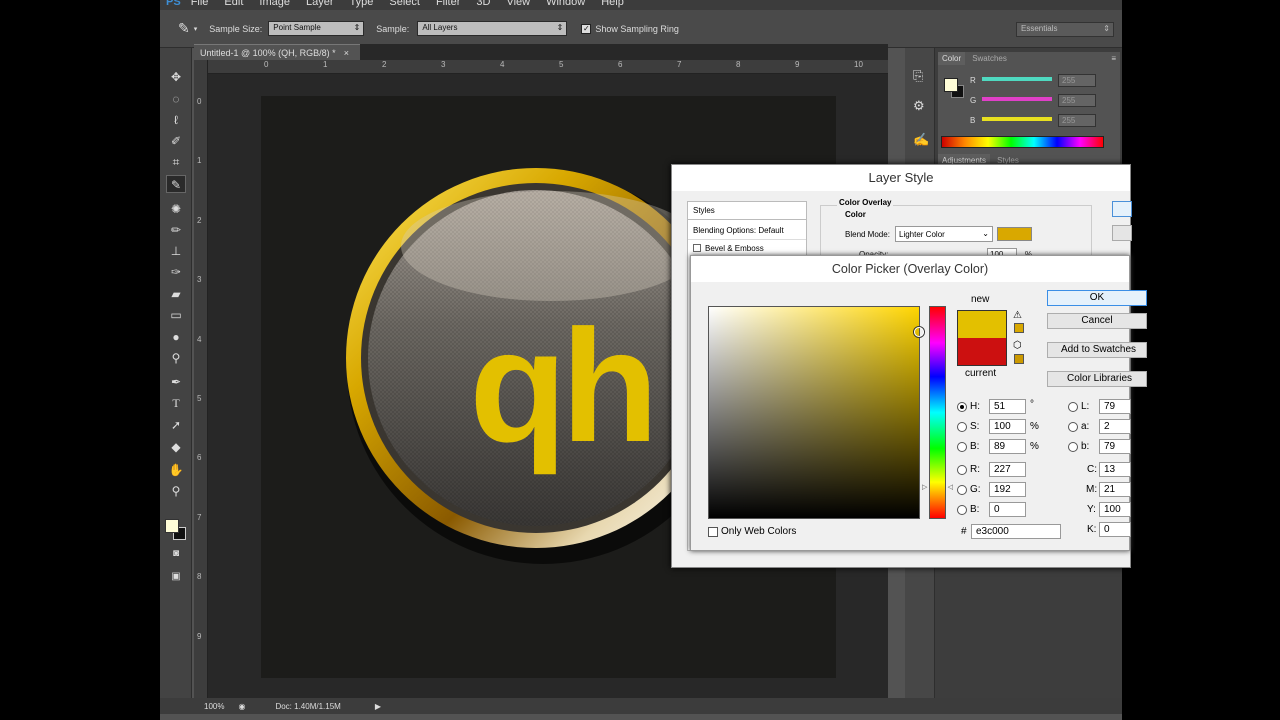 This screenshot has height=720, width=1280. I want to click on type-tool-icon: T, so click(176, 403).